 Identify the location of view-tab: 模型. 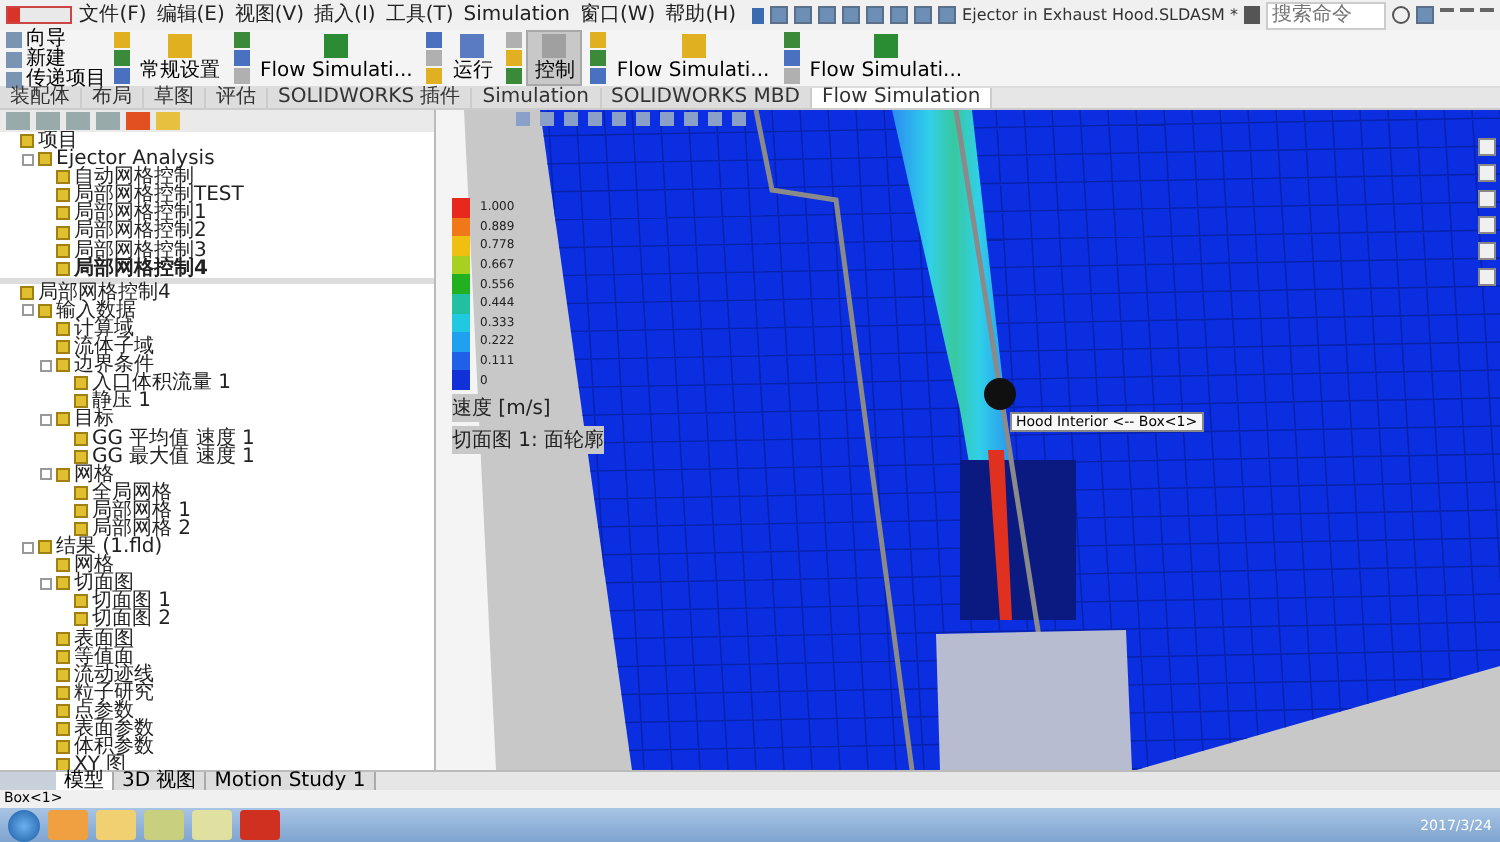
(85, 781).